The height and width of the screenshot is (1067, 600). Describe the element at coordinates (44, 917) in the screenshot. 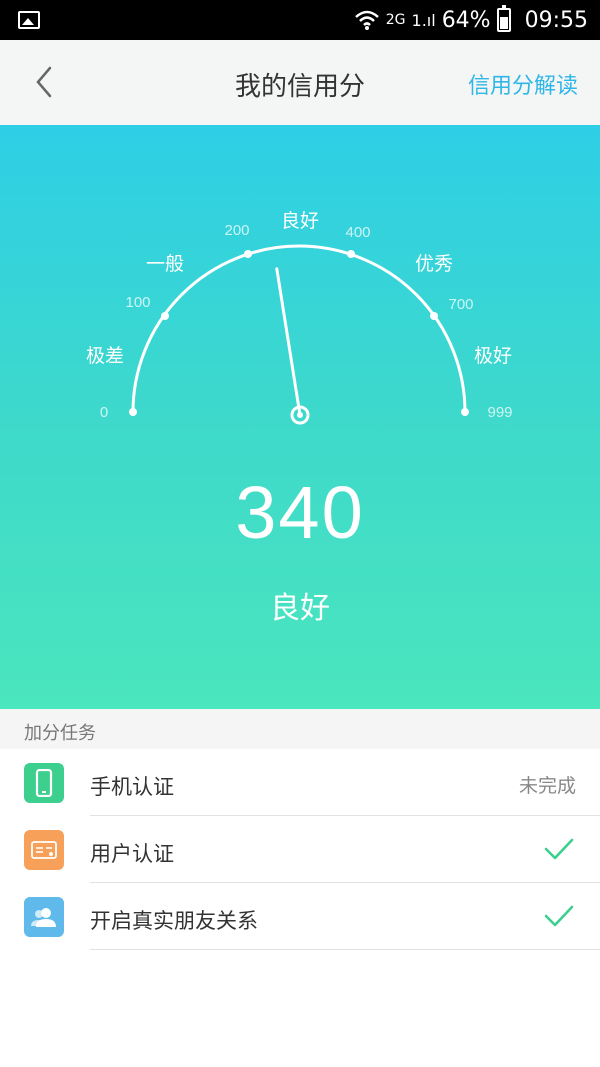

I see `friends-icon` at that location.